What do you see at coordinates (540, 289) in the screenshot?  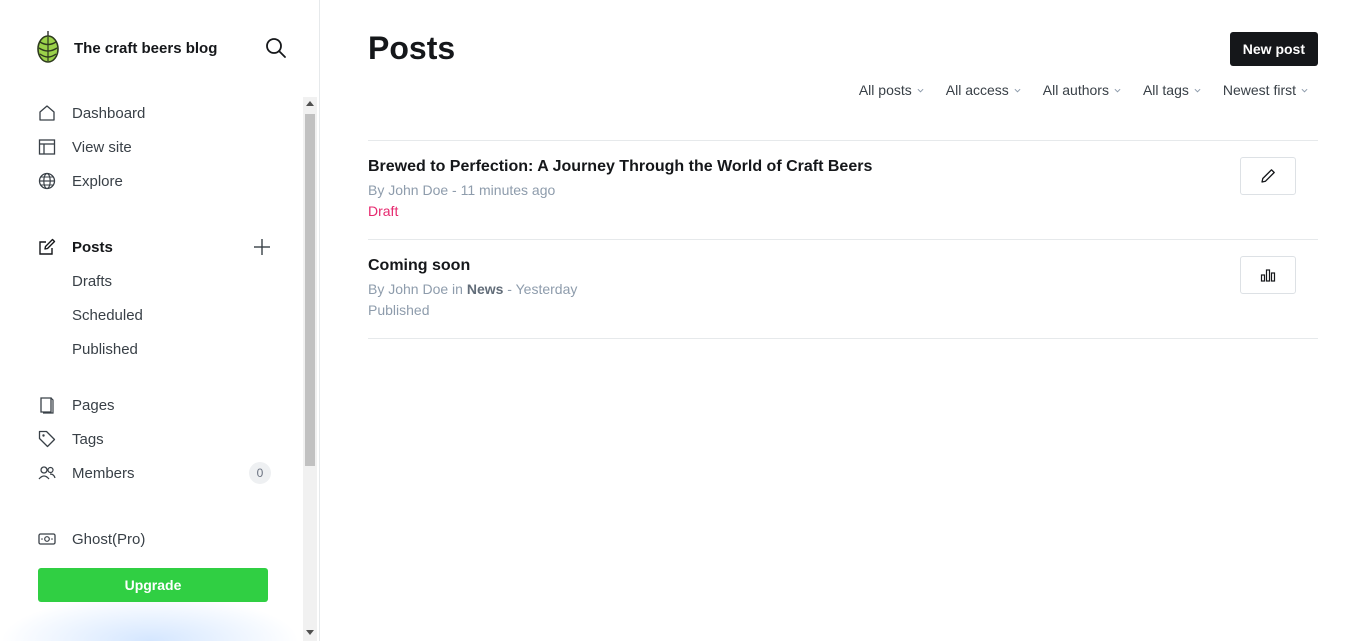 I see `post-time: - Yesterday` at bounding box center [540, 289].